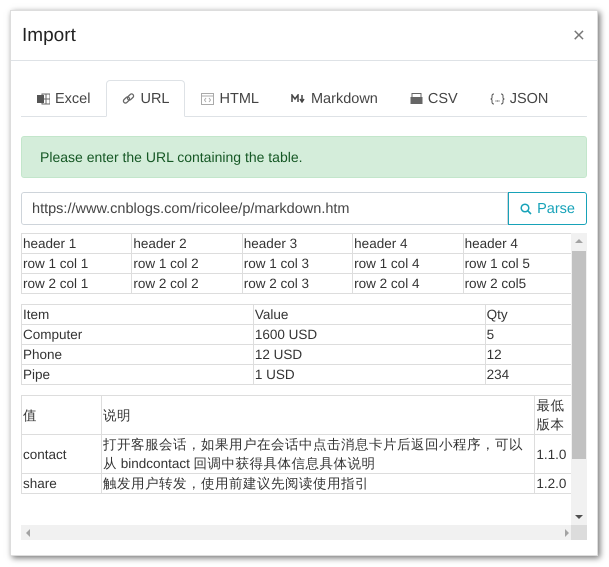 The width and height of the screenshot is (609, 567). Describe the element at coordinates (416, 98) in the screenshot. I see `file-icon` at that location.